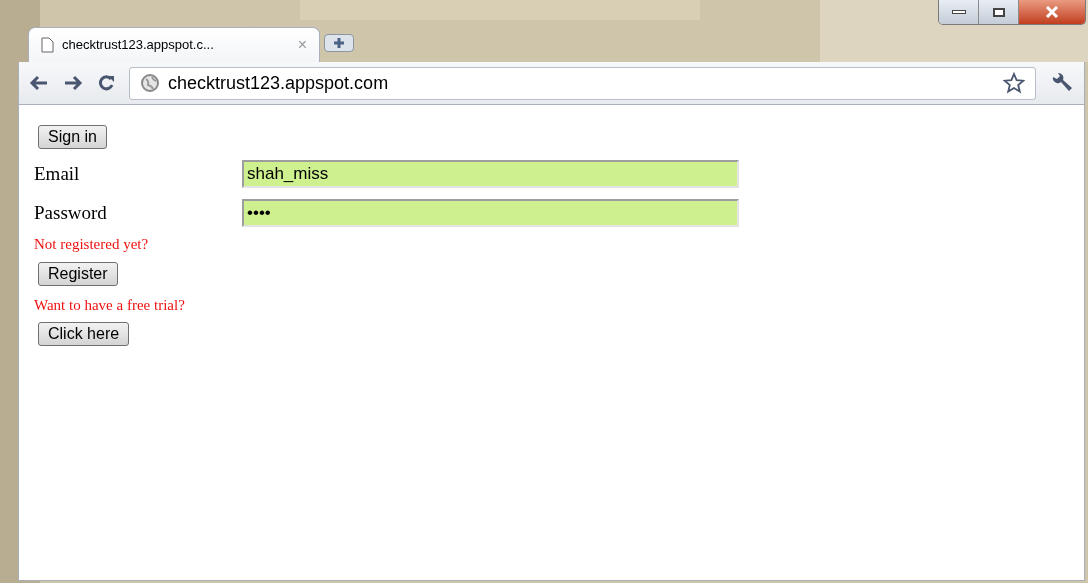 The image size is (1088, 583). Describe the element at coordinates (73, 83) in the screenshot. I see `forward-arrow-icon` at that location.